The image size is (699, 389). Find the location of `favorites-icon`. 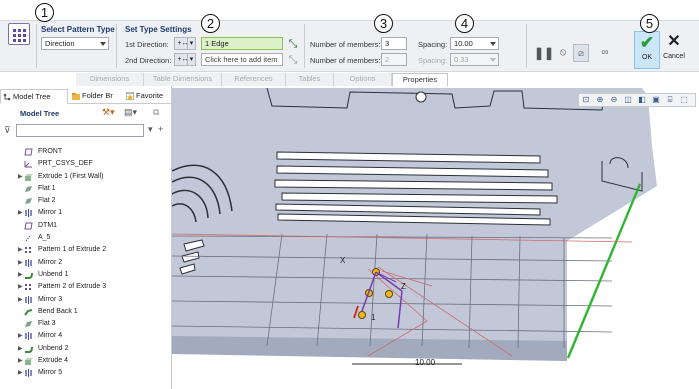

favorites-icon is located at coordinates (130, 96).